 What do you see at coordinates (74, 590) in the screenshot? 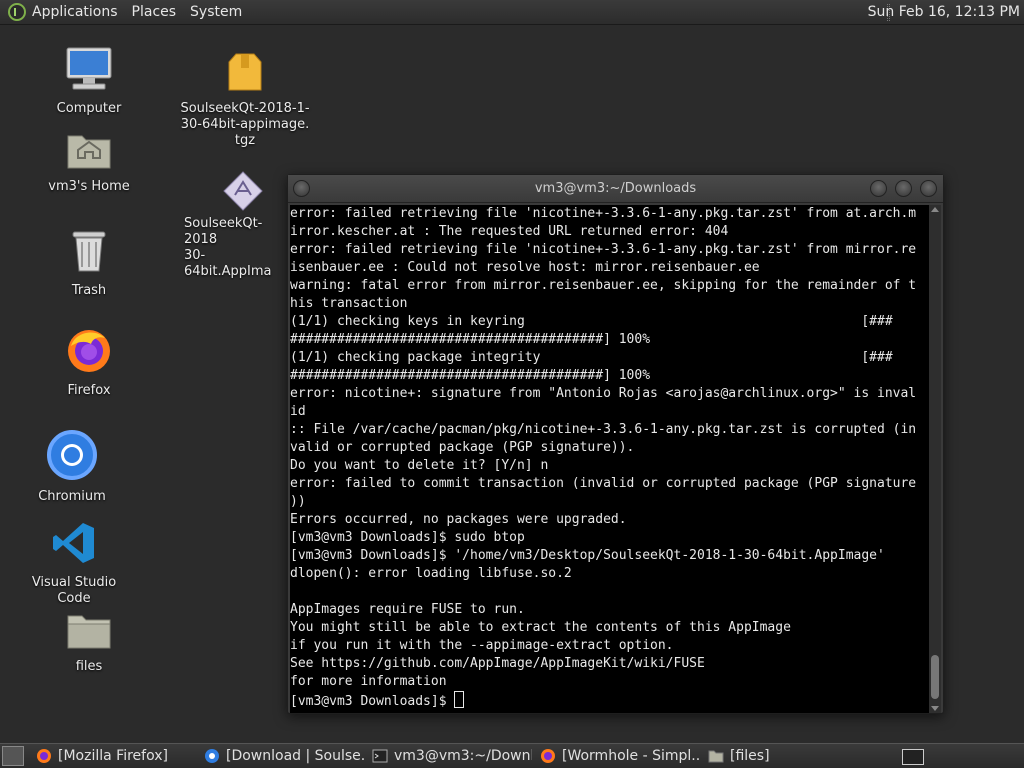
I see `desktop-icon-label: Visual Studio Code` at bounding box center [74, 590].